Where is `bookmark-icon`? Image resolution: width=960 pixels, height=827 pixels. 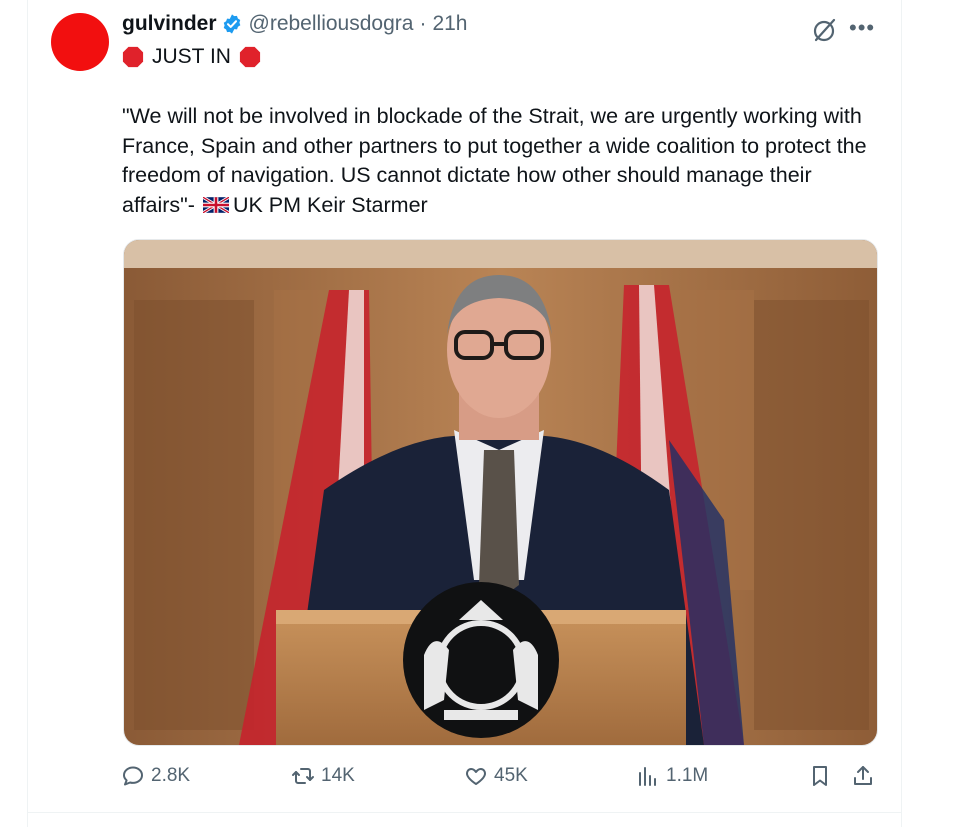
bookmark-icon is located at coordinates (820, 776).